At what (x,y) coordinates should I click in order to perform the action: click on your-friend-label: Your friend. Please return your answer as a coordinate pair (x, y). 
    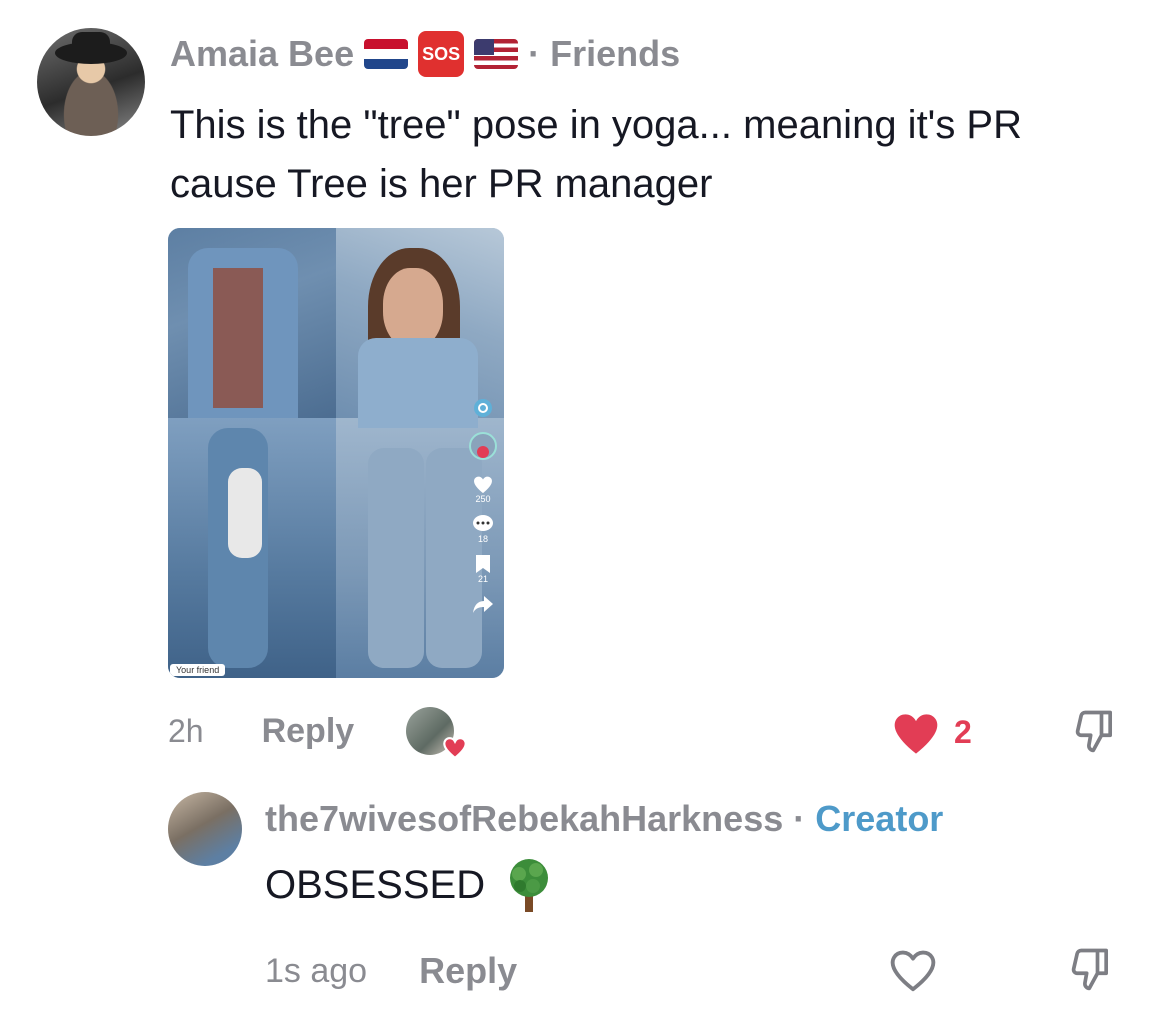
    Looking at the image, I should click on (198, 670).